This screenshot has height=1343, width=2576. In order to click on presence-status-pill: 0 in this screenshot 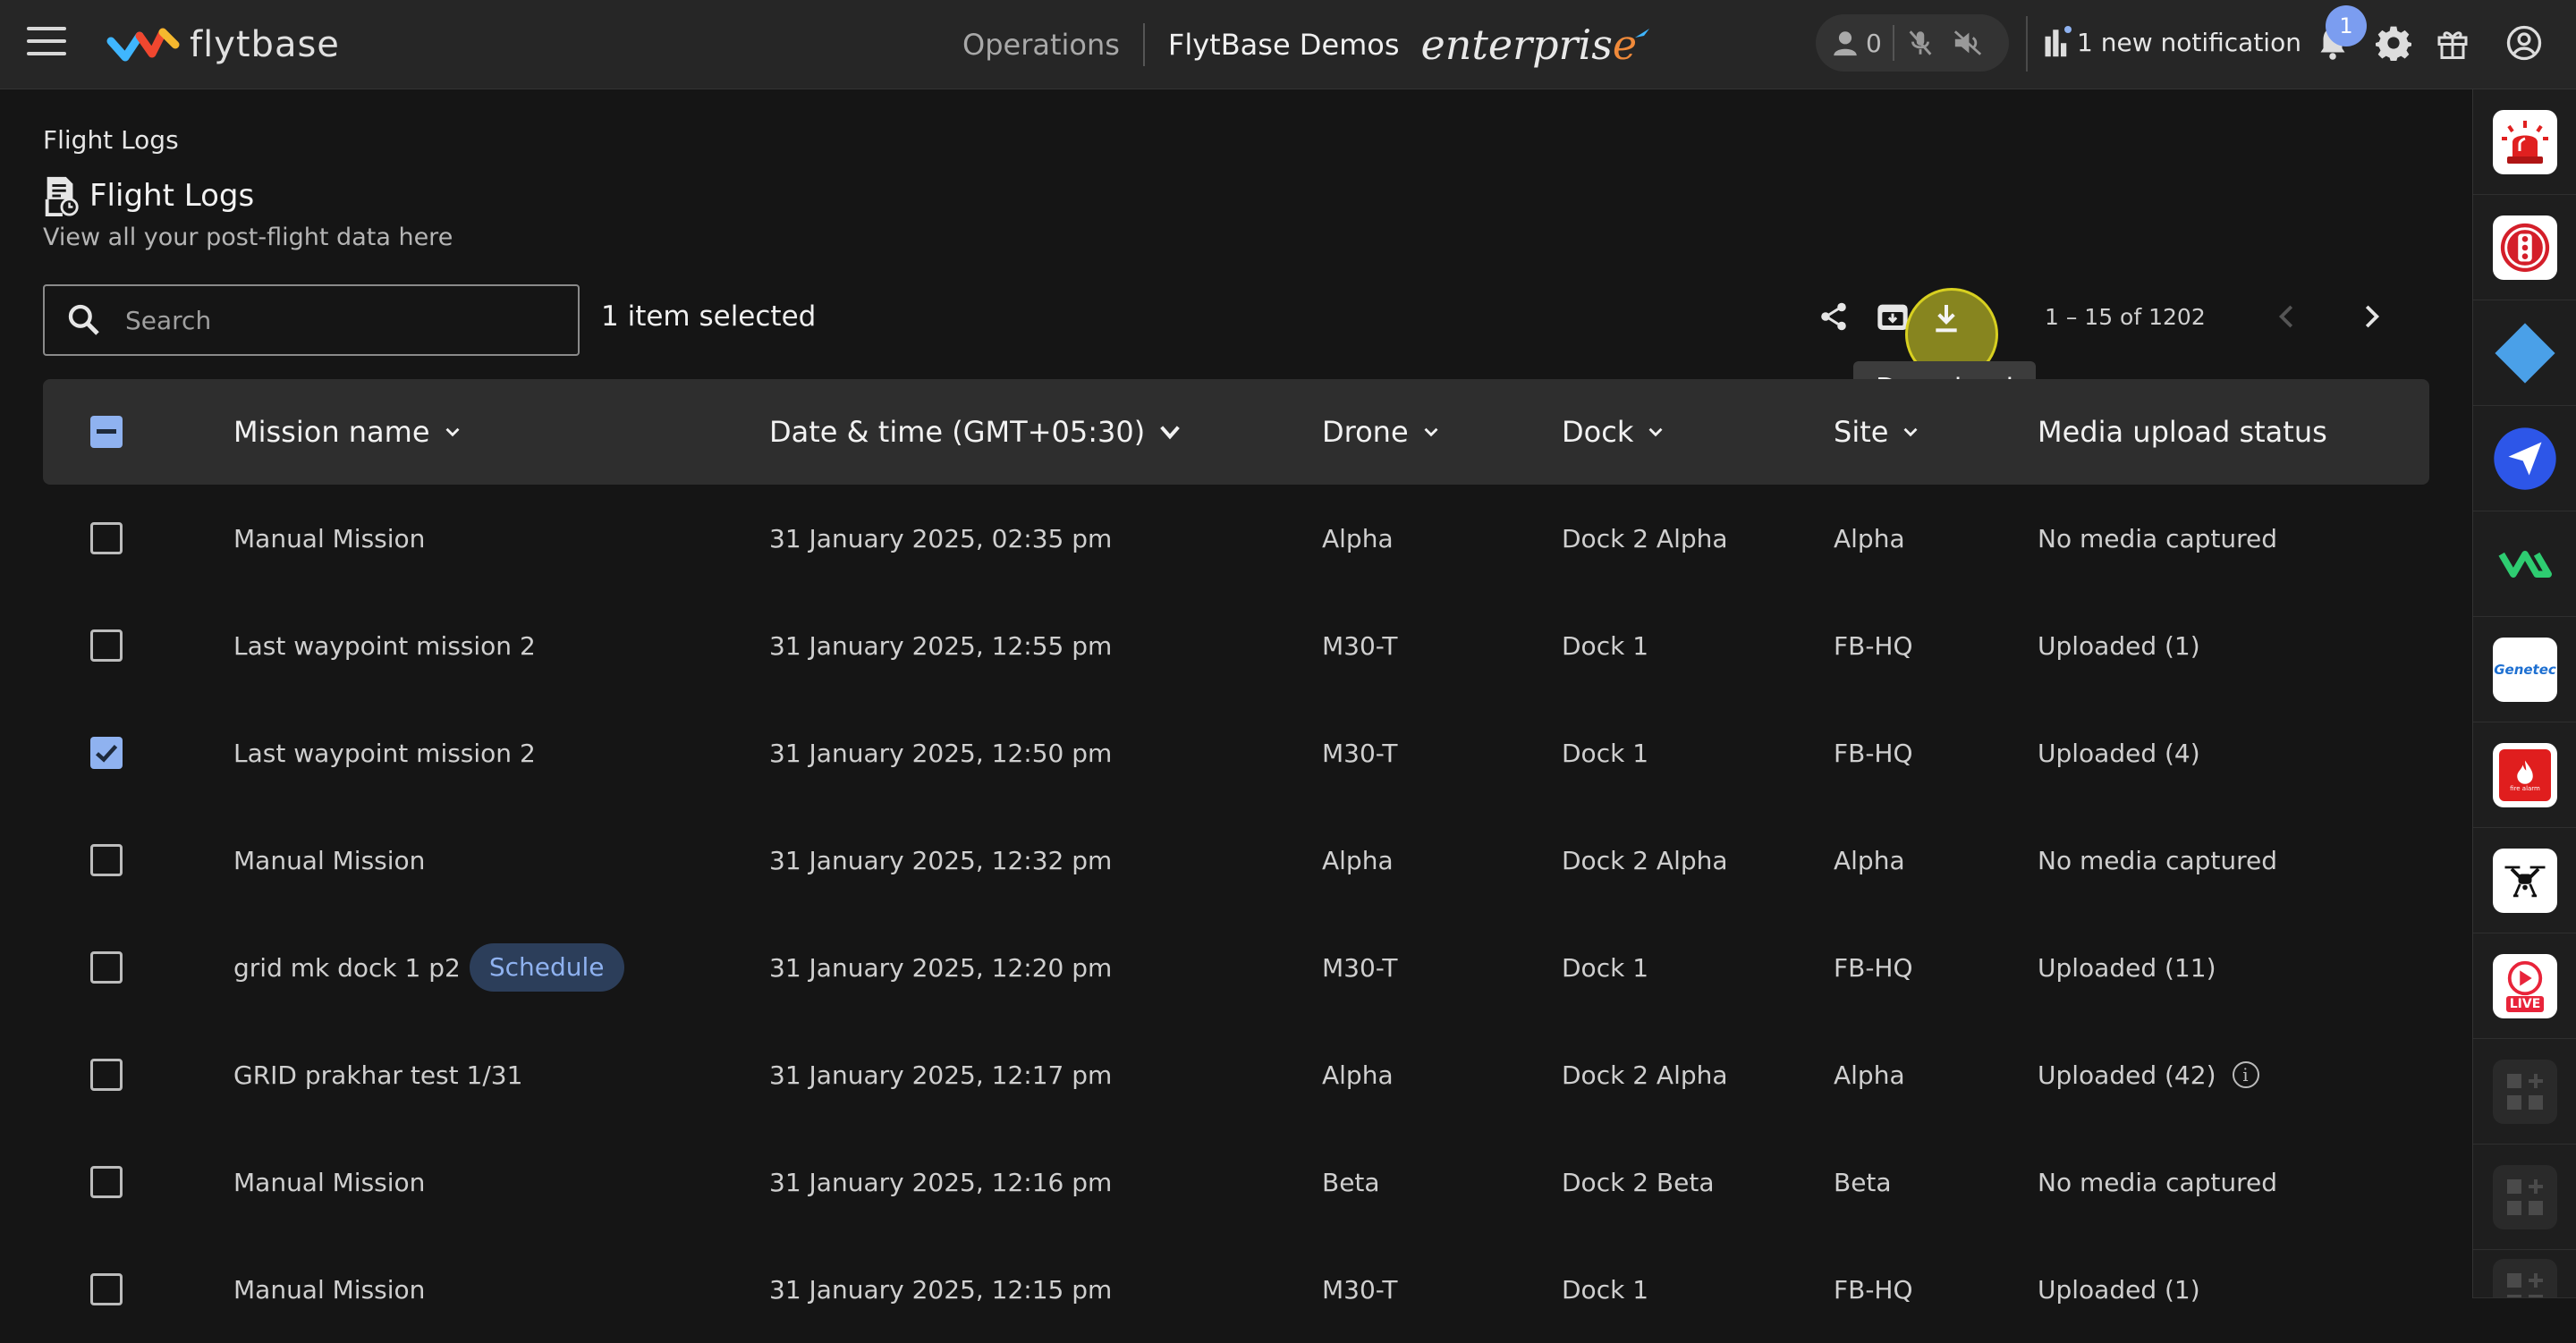, I will do `click(1912, 43)`.